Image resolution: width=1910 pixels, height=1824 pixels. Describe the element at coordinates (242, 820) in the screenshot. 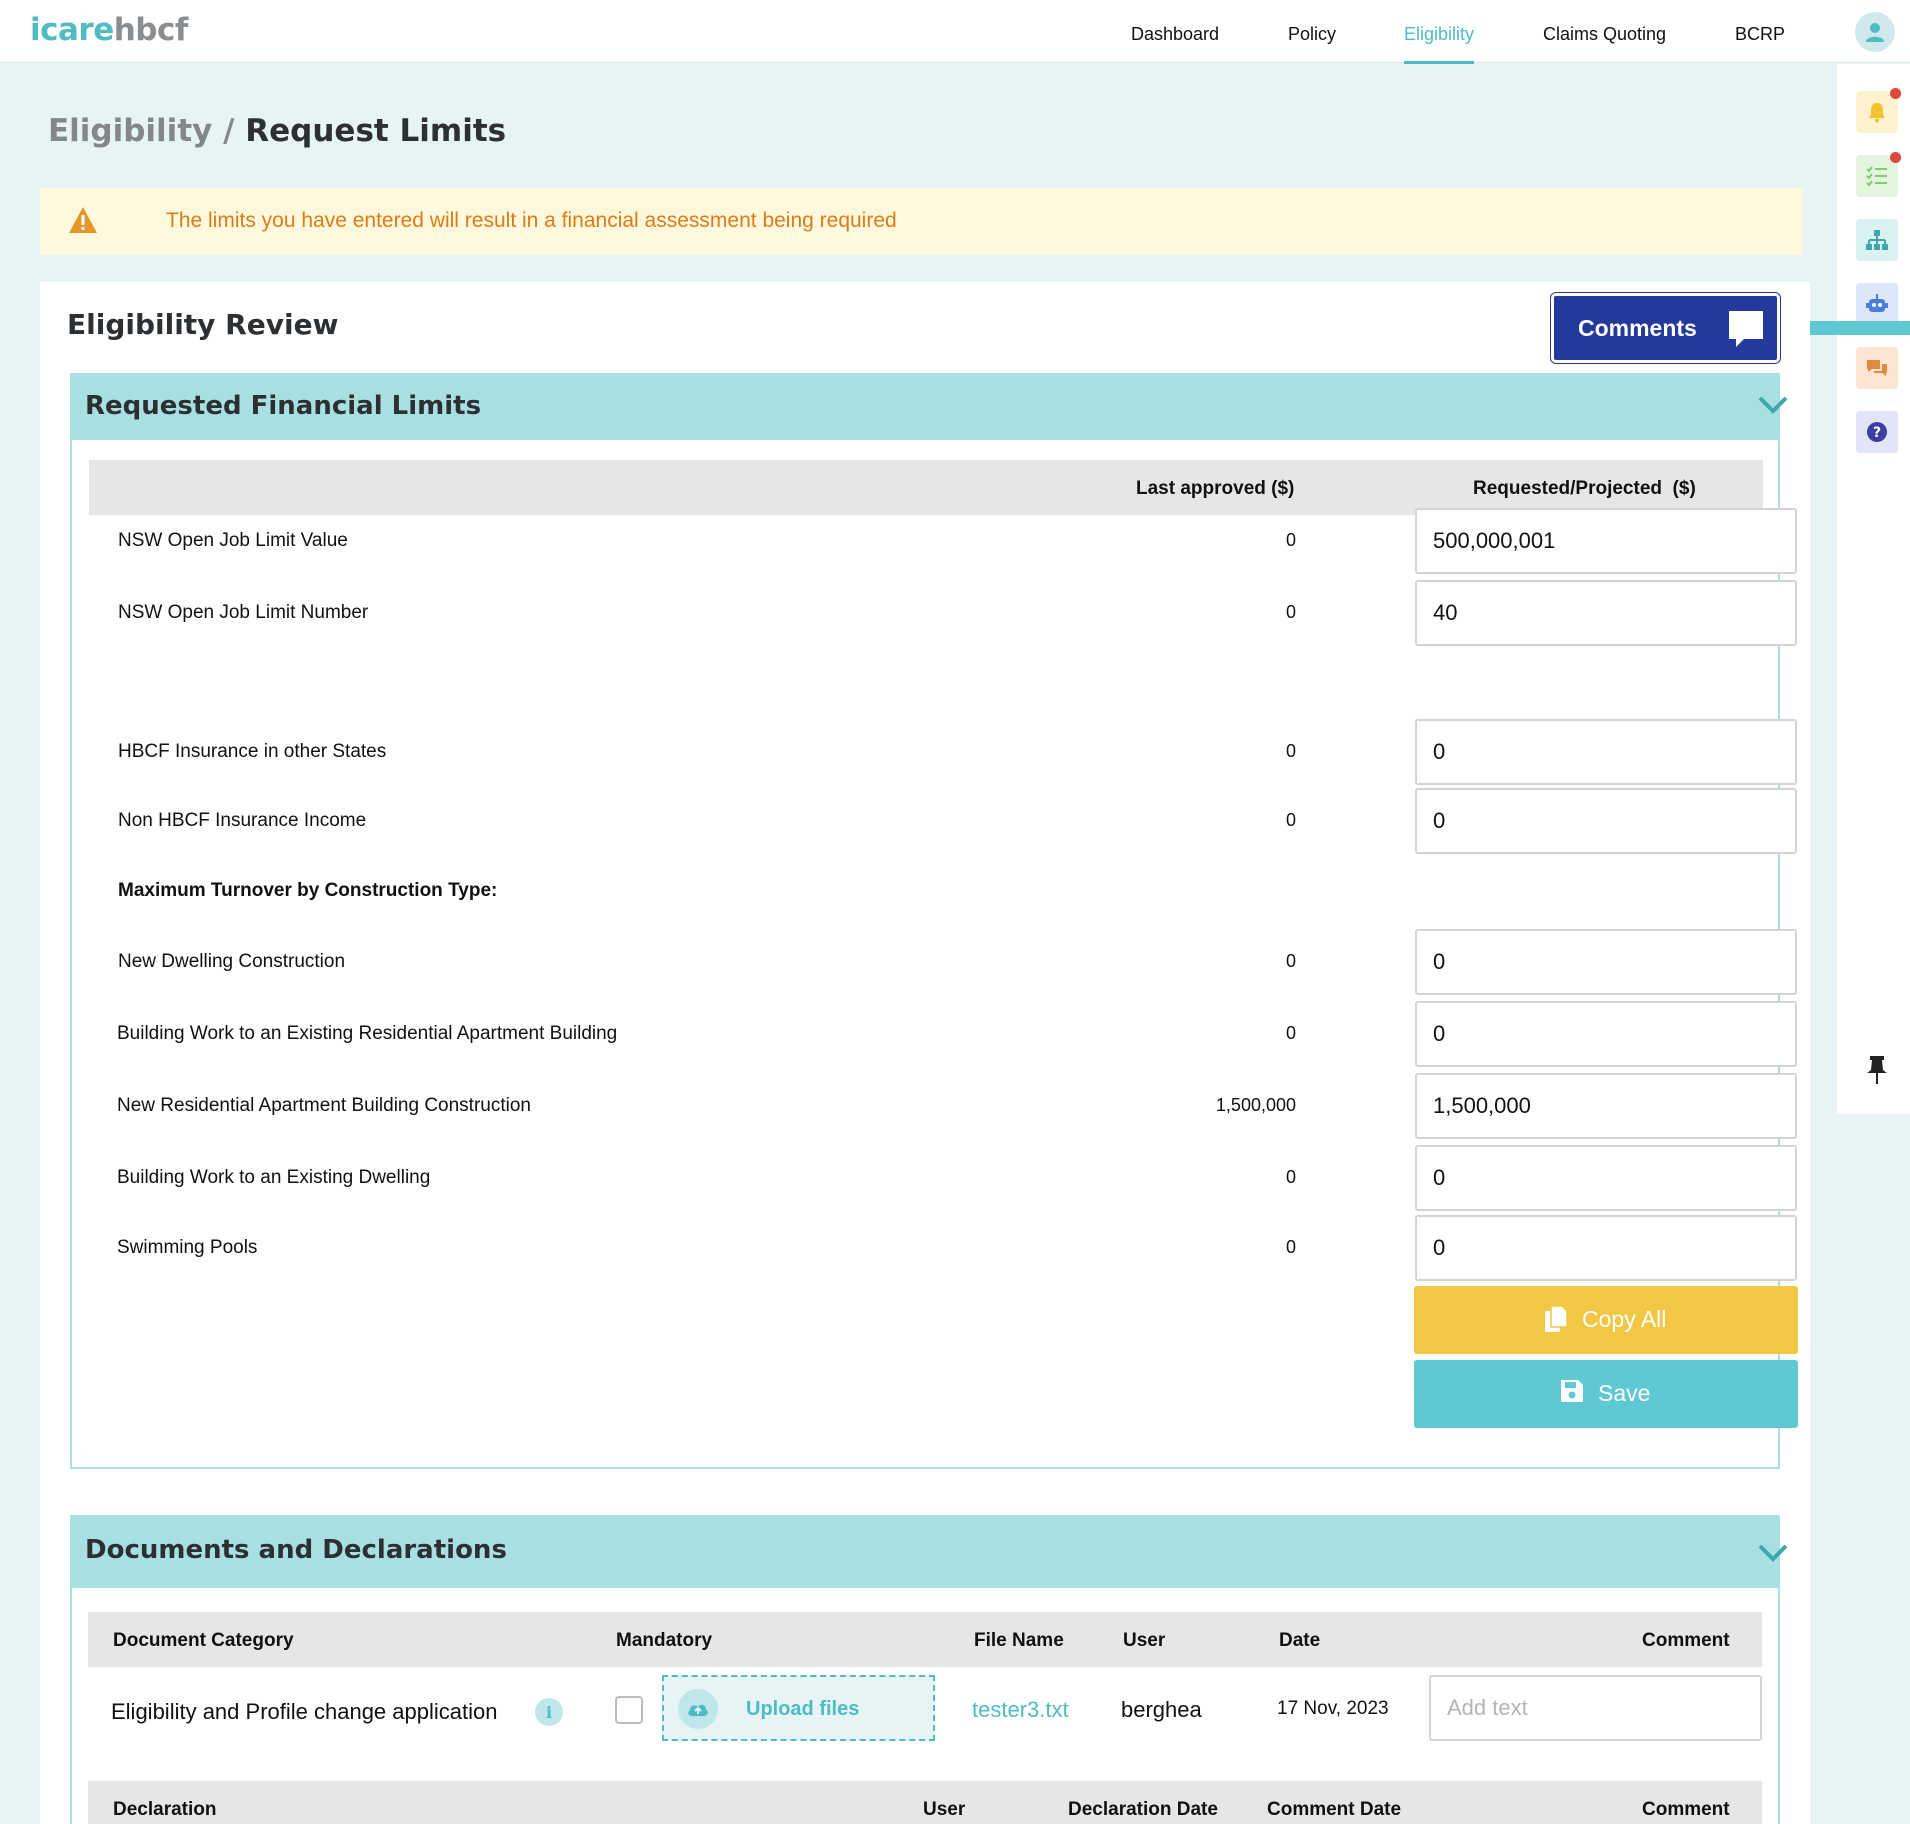

I see `row-label-non-hbcf-income: Non HBCF Insurance Income` at that location.